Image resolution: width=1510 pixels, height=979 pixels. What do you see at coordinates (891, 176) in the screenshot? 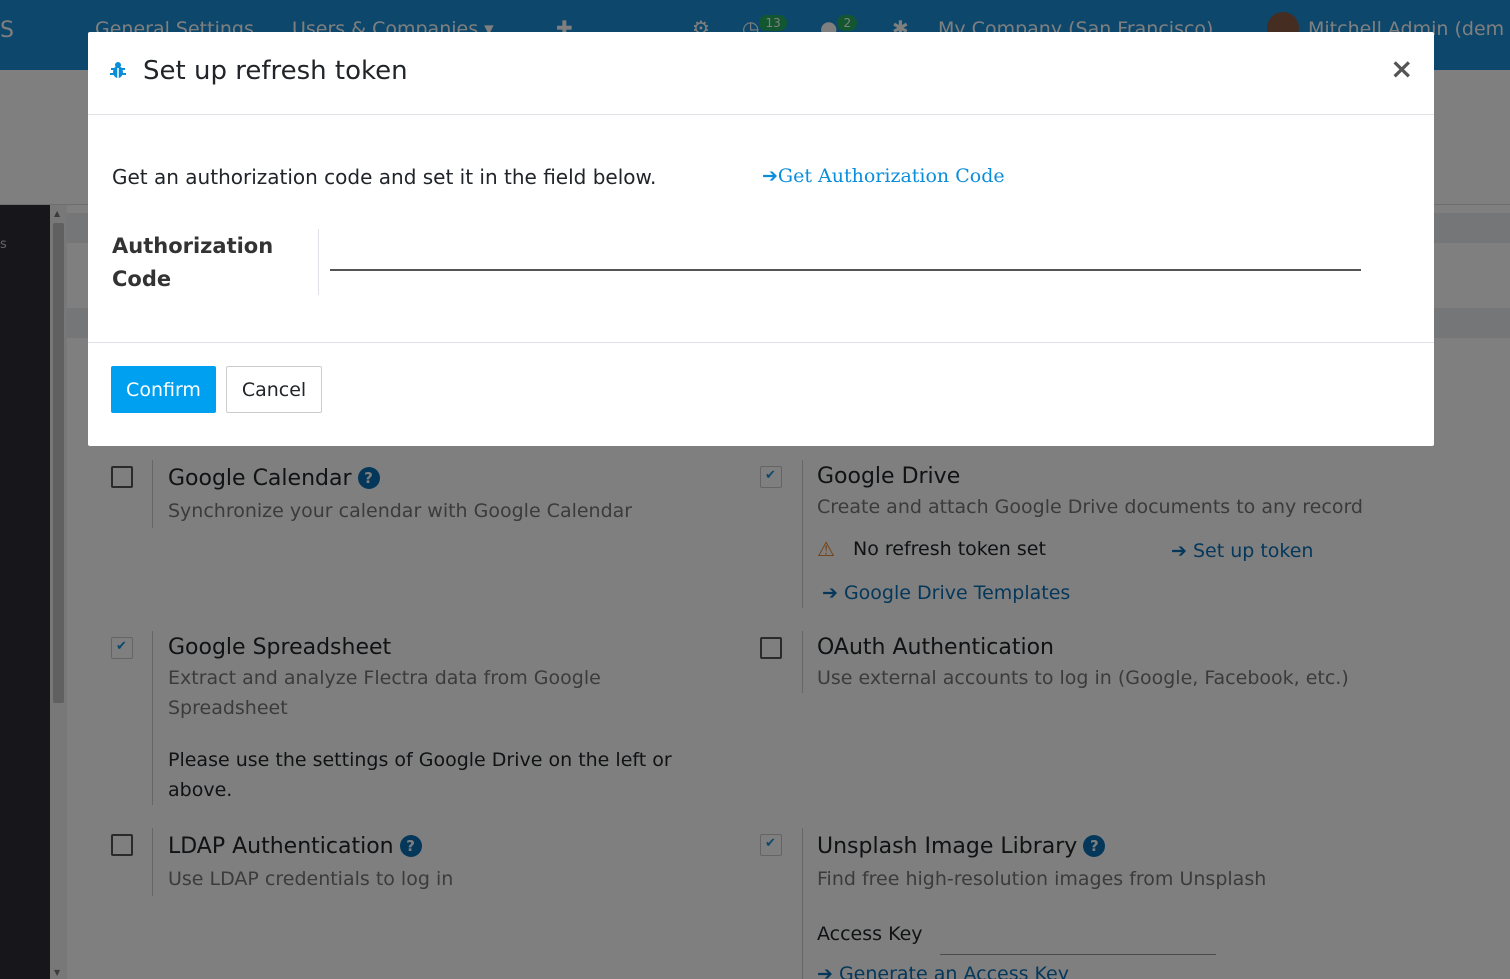
I see `auth-link-label: Get Authorization Code` at bounding box center [891, 176].